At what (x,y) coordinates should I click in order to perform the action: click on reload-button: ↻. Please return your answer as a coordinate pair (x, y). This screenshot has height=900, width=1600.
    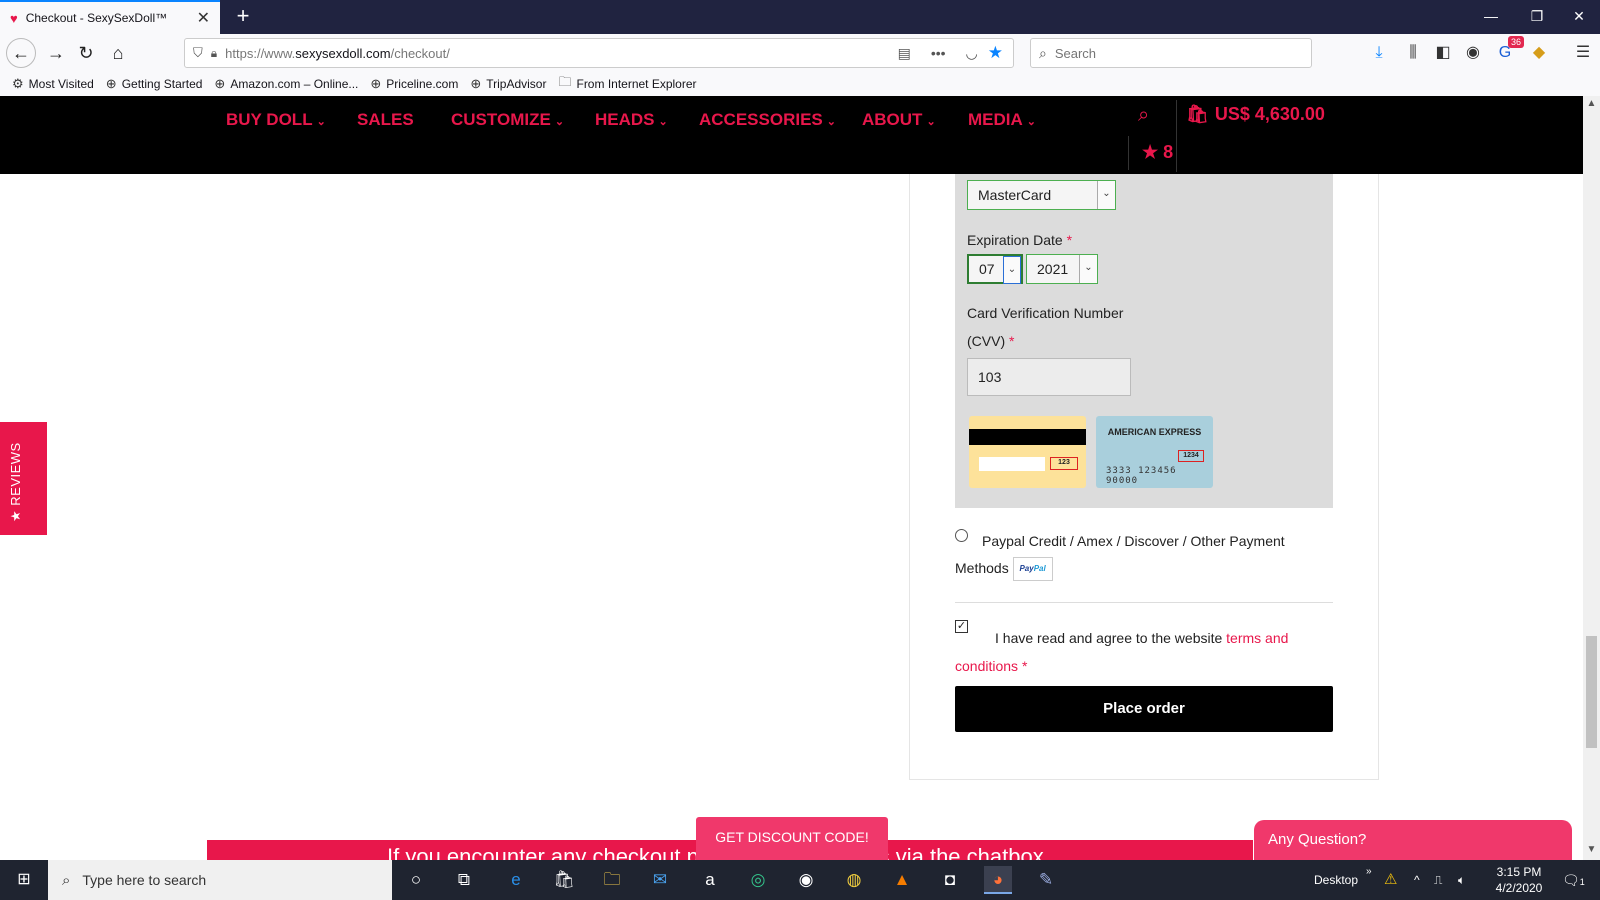
    Looking at the image, I should click on (86, 54).